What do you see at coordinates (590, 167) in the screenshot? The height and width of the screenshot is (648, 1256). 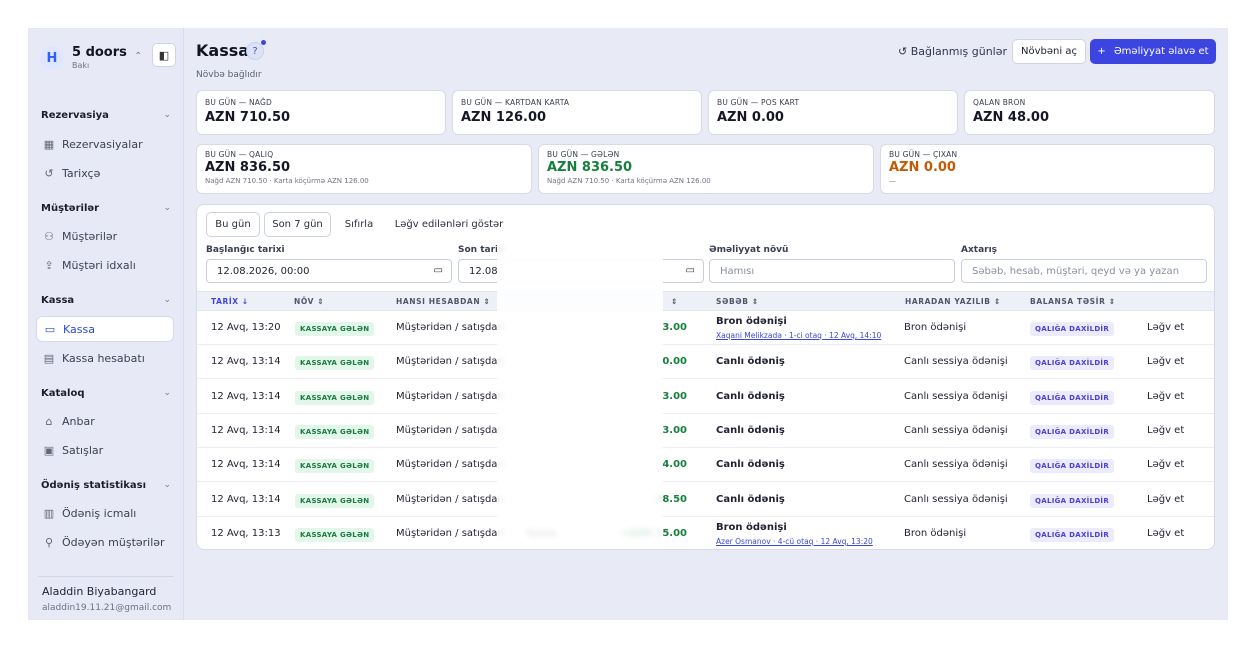 I see `card-value: AZN 836.50` at bounding box center [590, 167].